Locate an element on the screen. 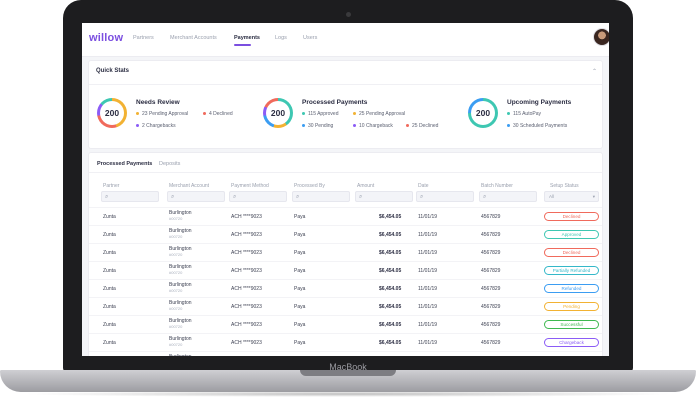  camera-icon is located at coordinates (348, 14).